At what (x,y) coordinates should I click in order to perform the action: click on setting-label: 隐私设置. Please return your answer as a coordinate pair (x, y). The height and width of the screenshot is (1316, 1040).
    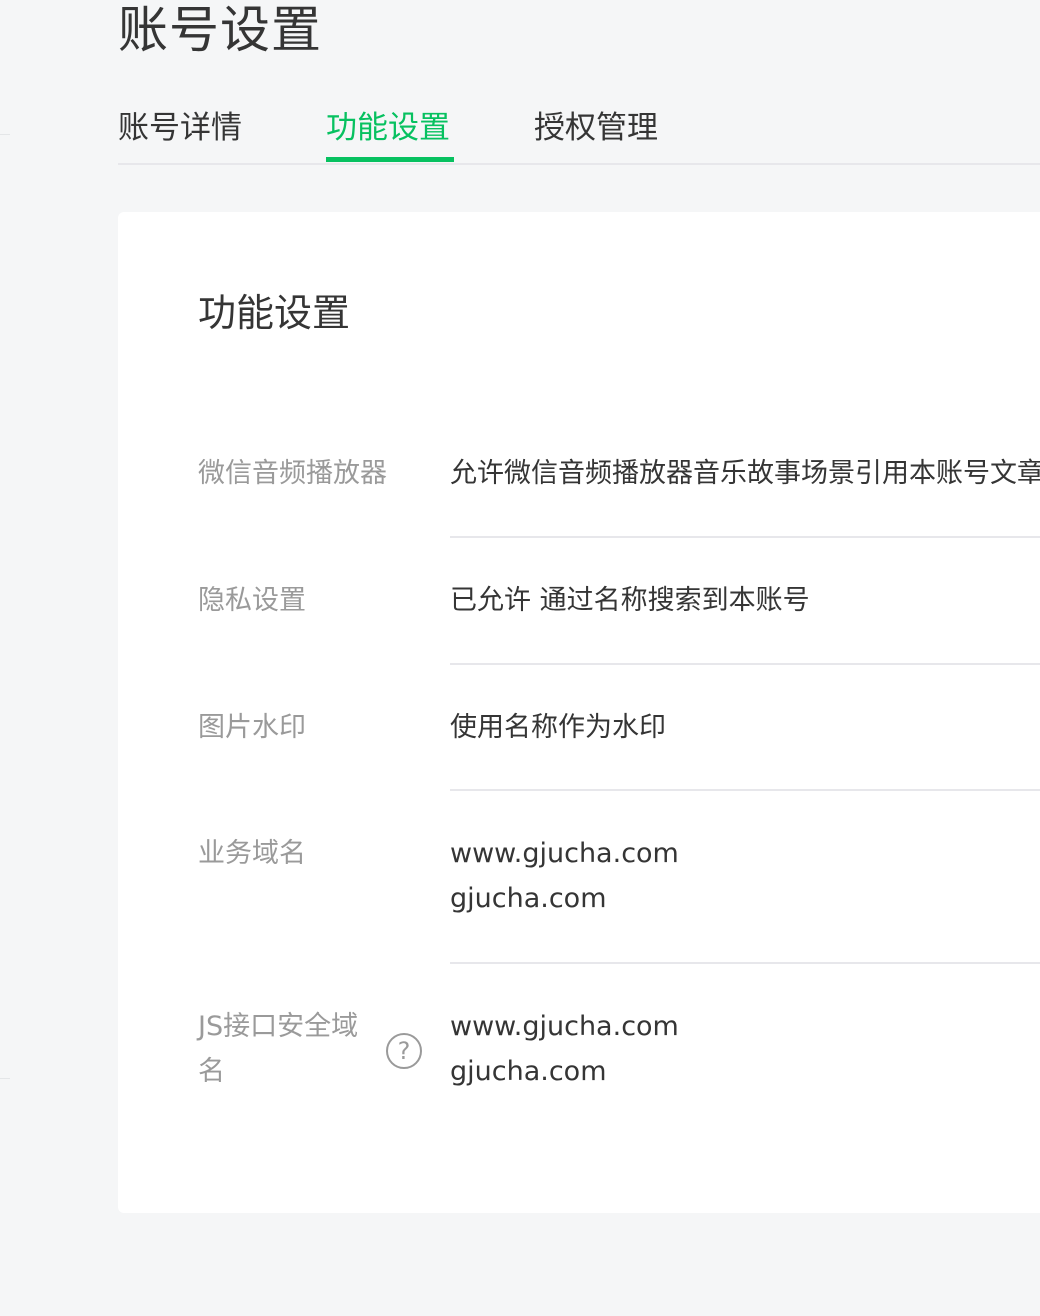
    Looking at the image, I should click on (252, 600).